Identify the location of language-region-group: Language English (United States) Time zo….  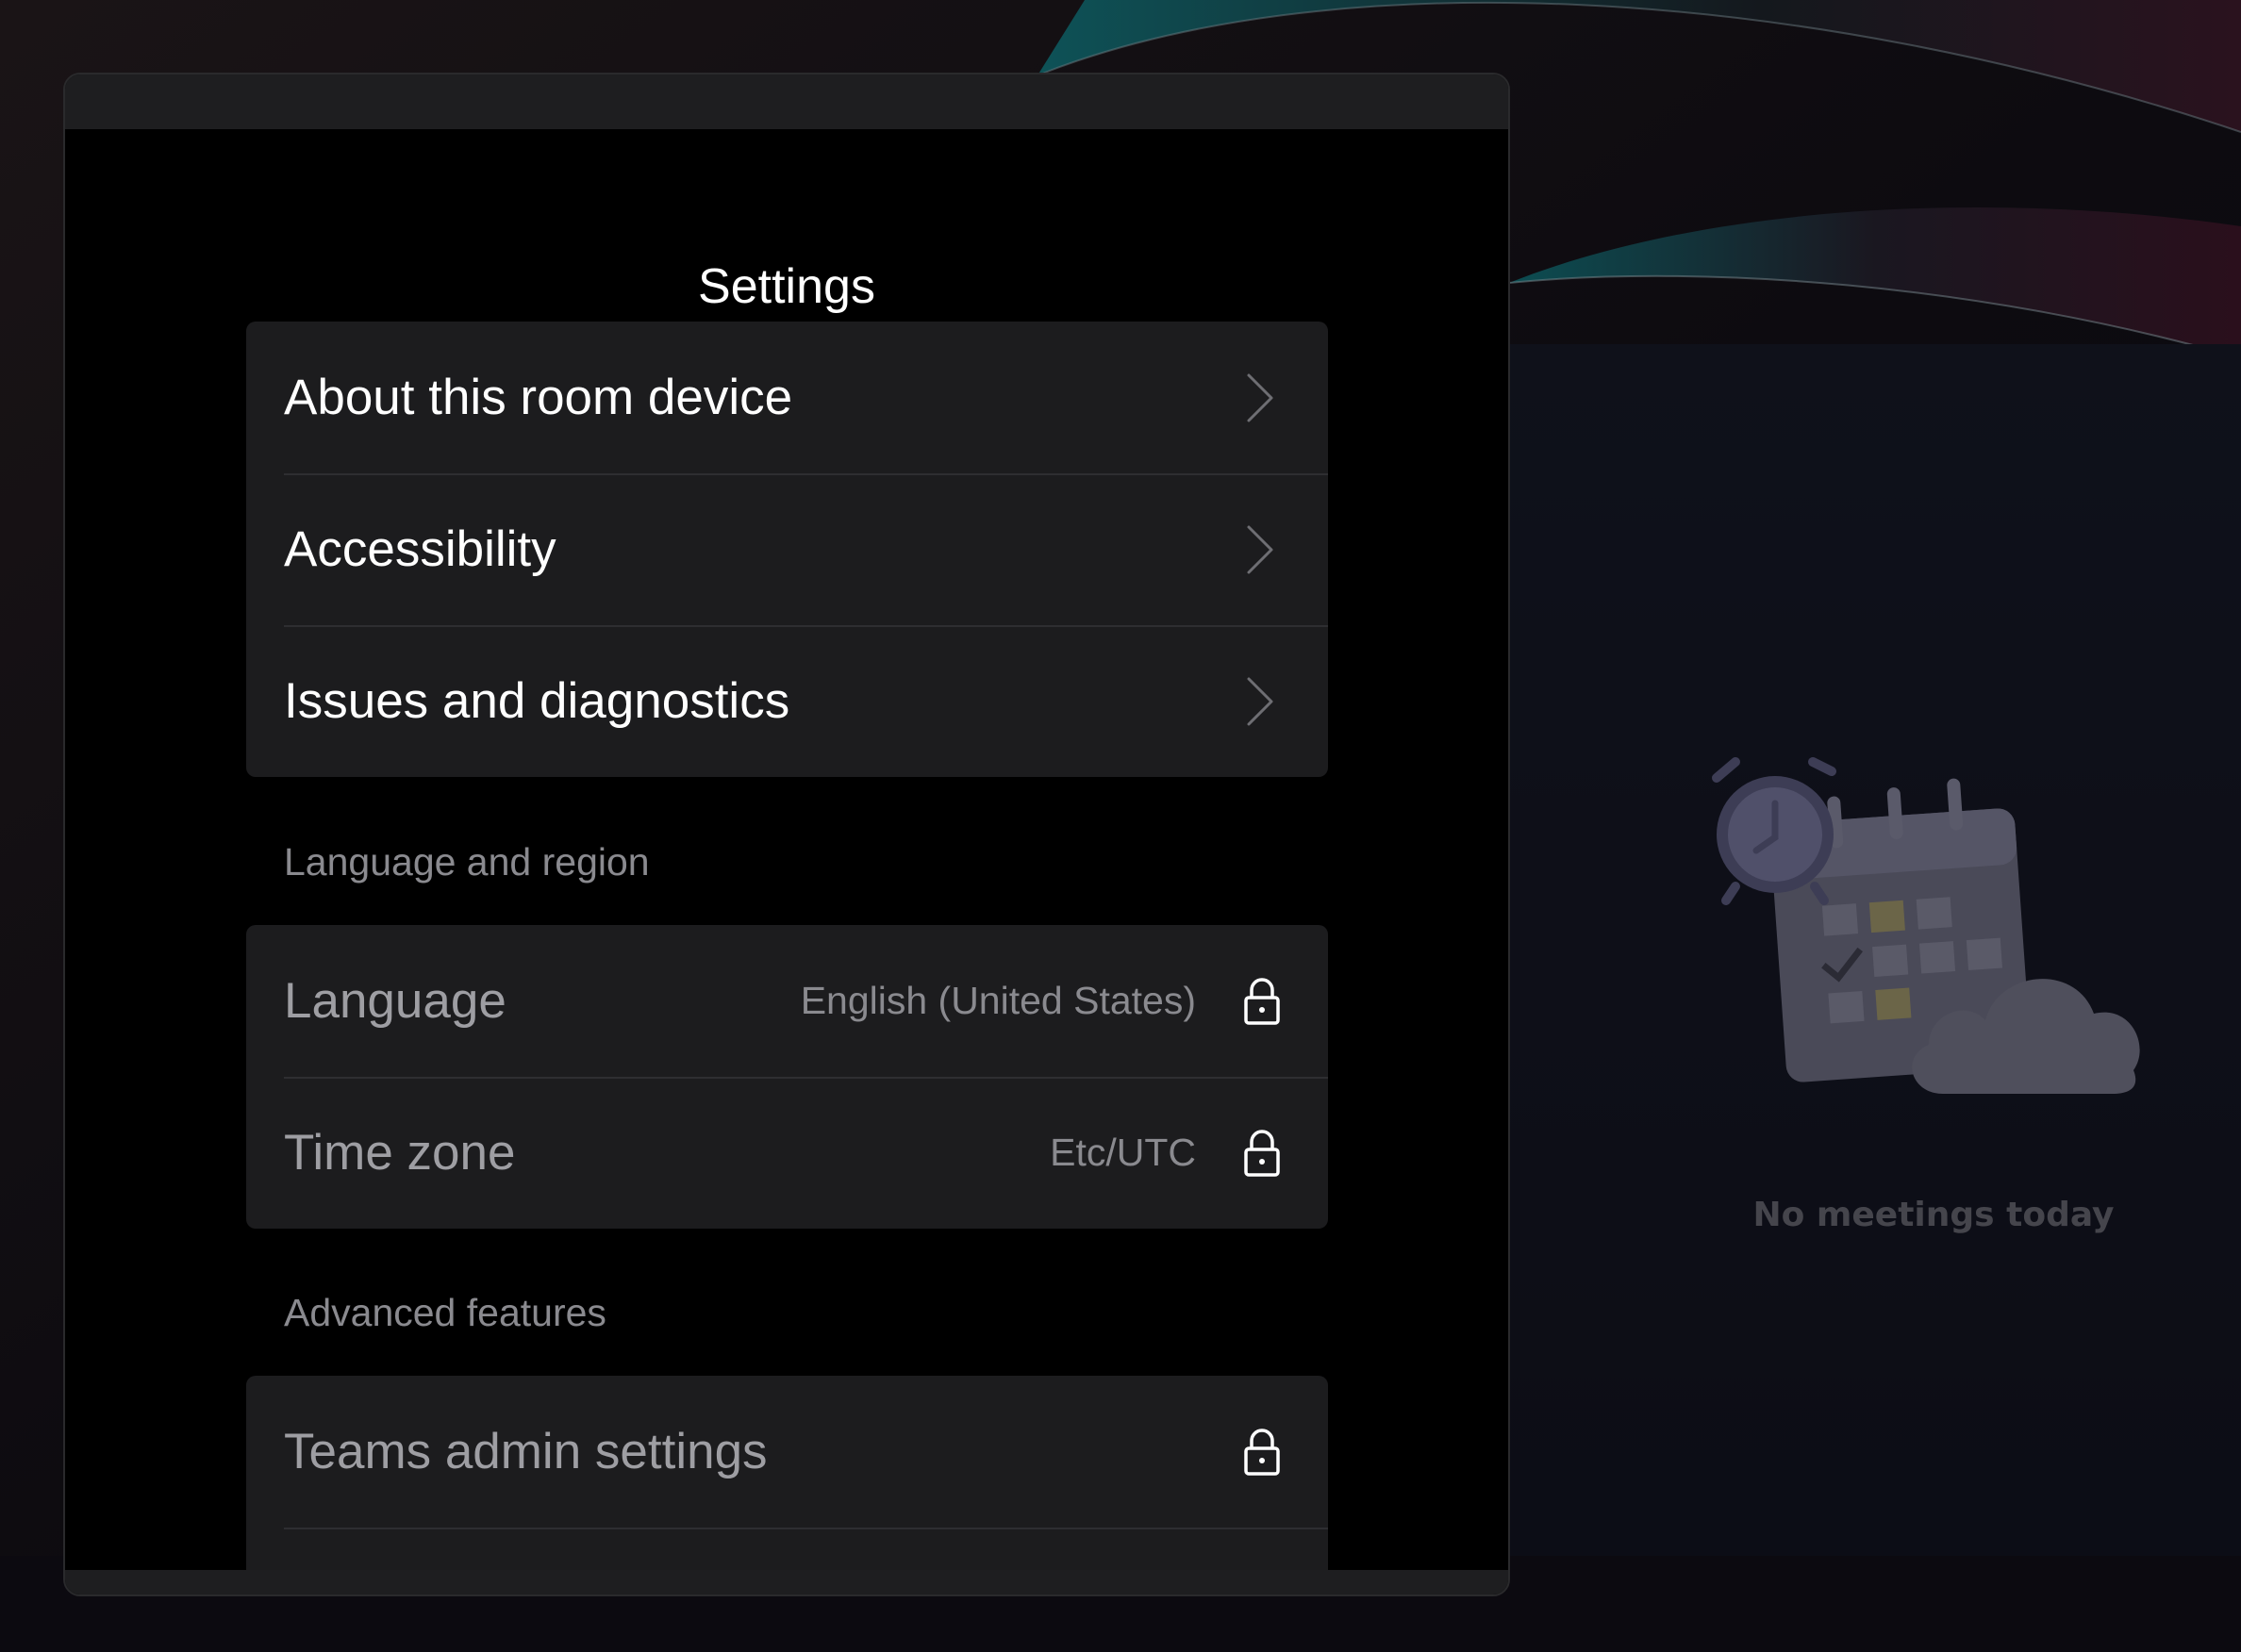
(787, 1077).